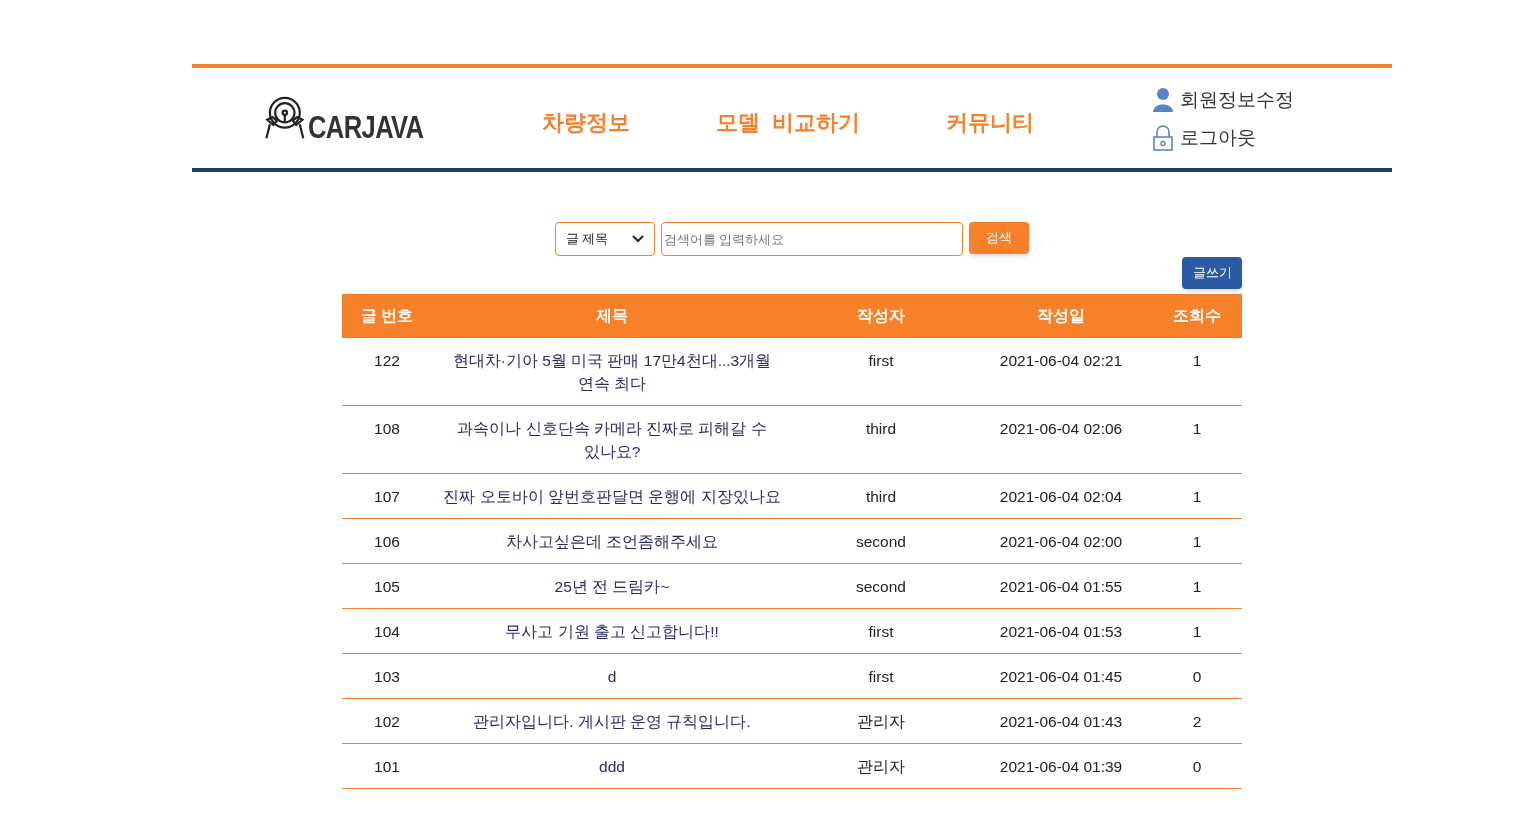  What do you see at coordinates (1197, 722) in the screenshot?
I see `table-cell-text: 2` at bounding box center [1197, 722].